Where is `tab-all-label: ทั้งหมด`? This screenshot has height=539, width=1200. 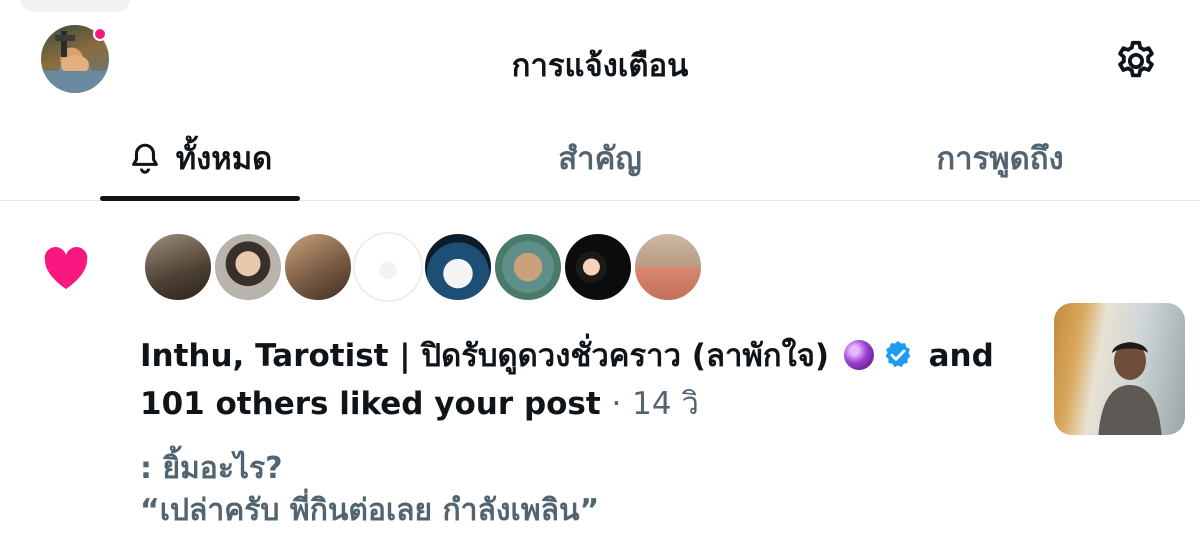 tab-all-label: ทั้งหมด is located at coordinates (224, 159).